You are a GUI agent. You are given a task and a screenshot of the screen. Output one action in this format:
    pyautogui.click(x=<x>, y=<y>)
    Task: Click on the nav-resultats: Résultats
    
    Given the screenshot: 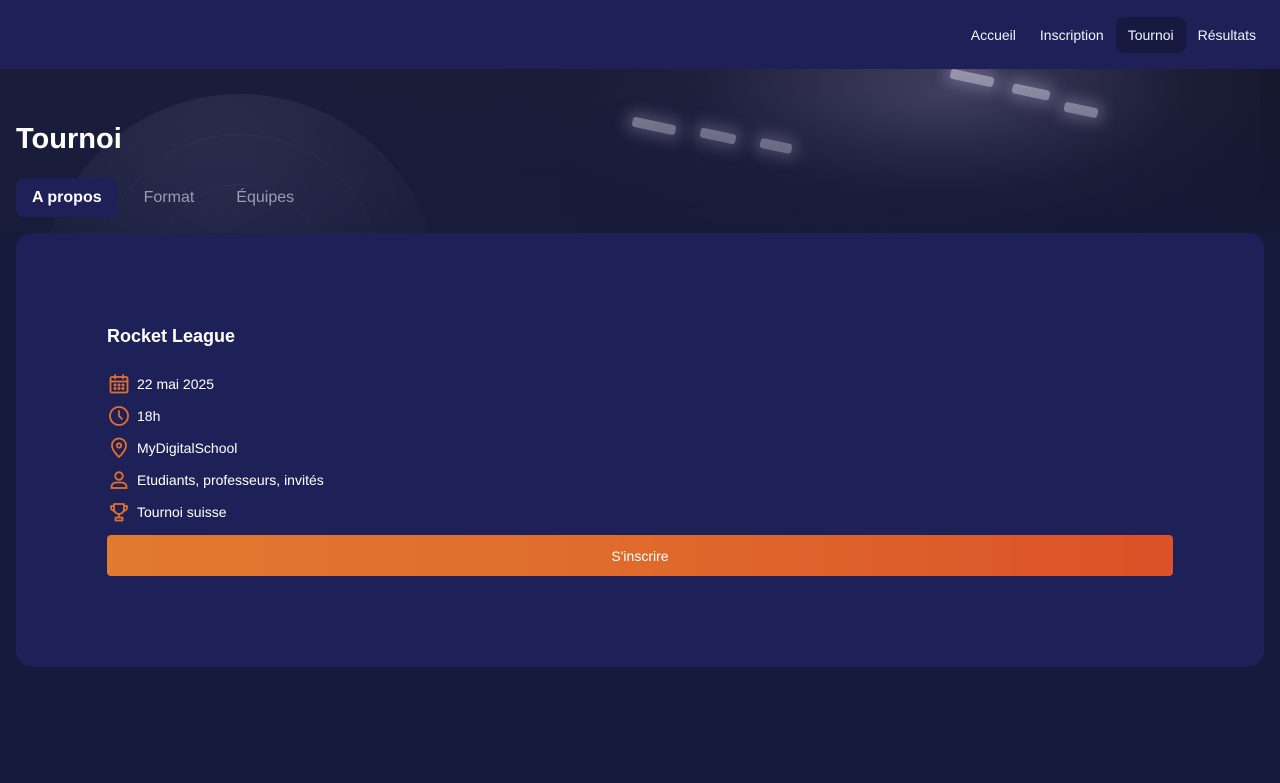 What is the action you would take?
    pyautogui.click(x=1227, y=35)
    